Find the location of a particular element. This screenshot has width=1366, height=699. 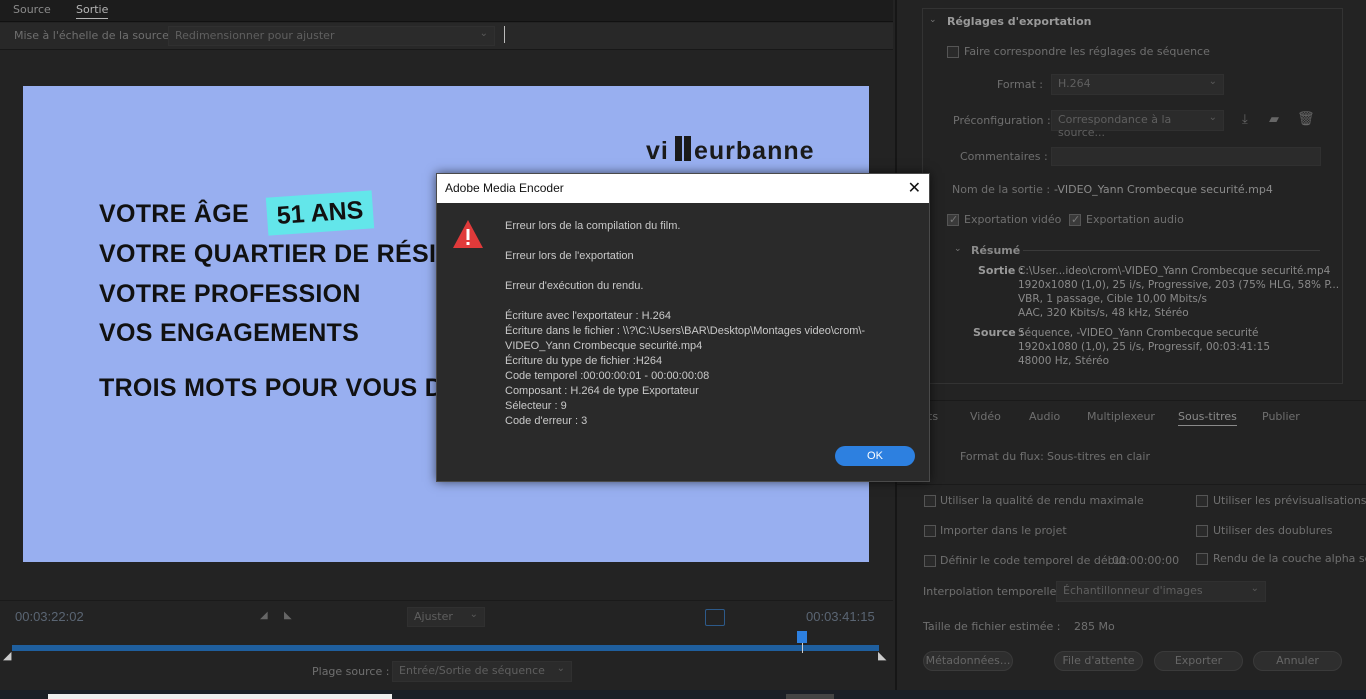

interpolation-label: Interpolation temporelle : is located at coordinates (993, 591).